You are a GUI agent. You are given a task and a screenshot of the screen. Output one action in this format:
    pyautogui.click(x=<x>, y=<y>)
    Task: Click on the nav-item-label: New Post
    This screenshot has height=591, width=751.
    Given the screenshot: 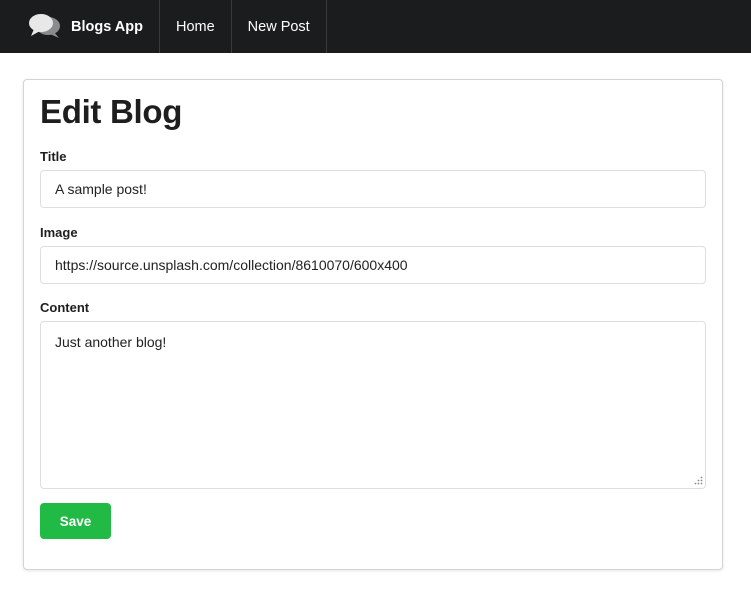 What is the action you would take?
    pyautogui.click(x=278, y=26)
    